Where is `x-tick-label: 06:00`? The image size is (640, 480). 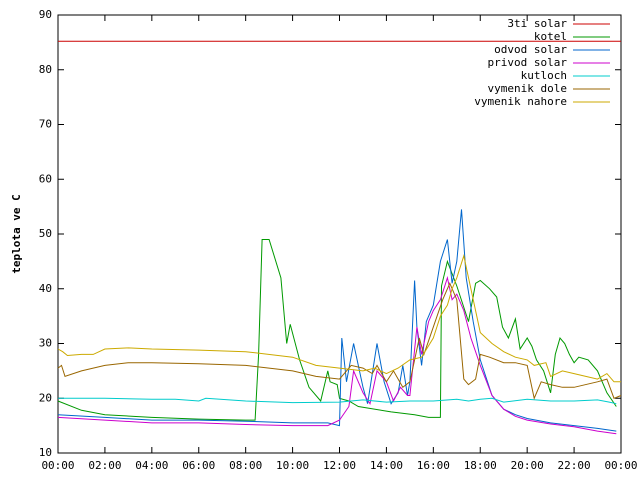
x-tick-label: 06:00 is located at coordinates (198, 465).